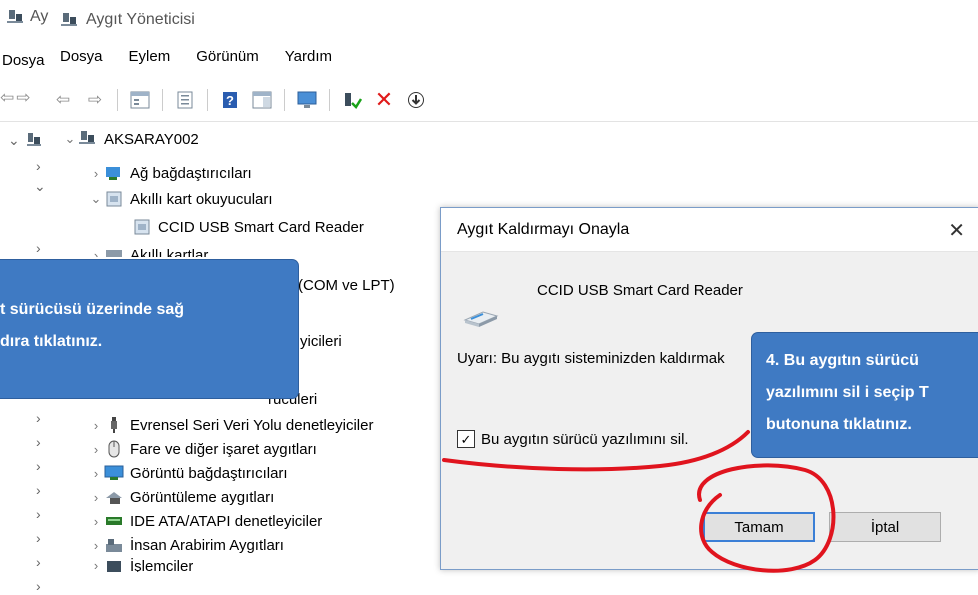 Image resolution: width=978 pixels, height=595 pixels. I want to click on show-hide-tree-icon, so click(140, 100).